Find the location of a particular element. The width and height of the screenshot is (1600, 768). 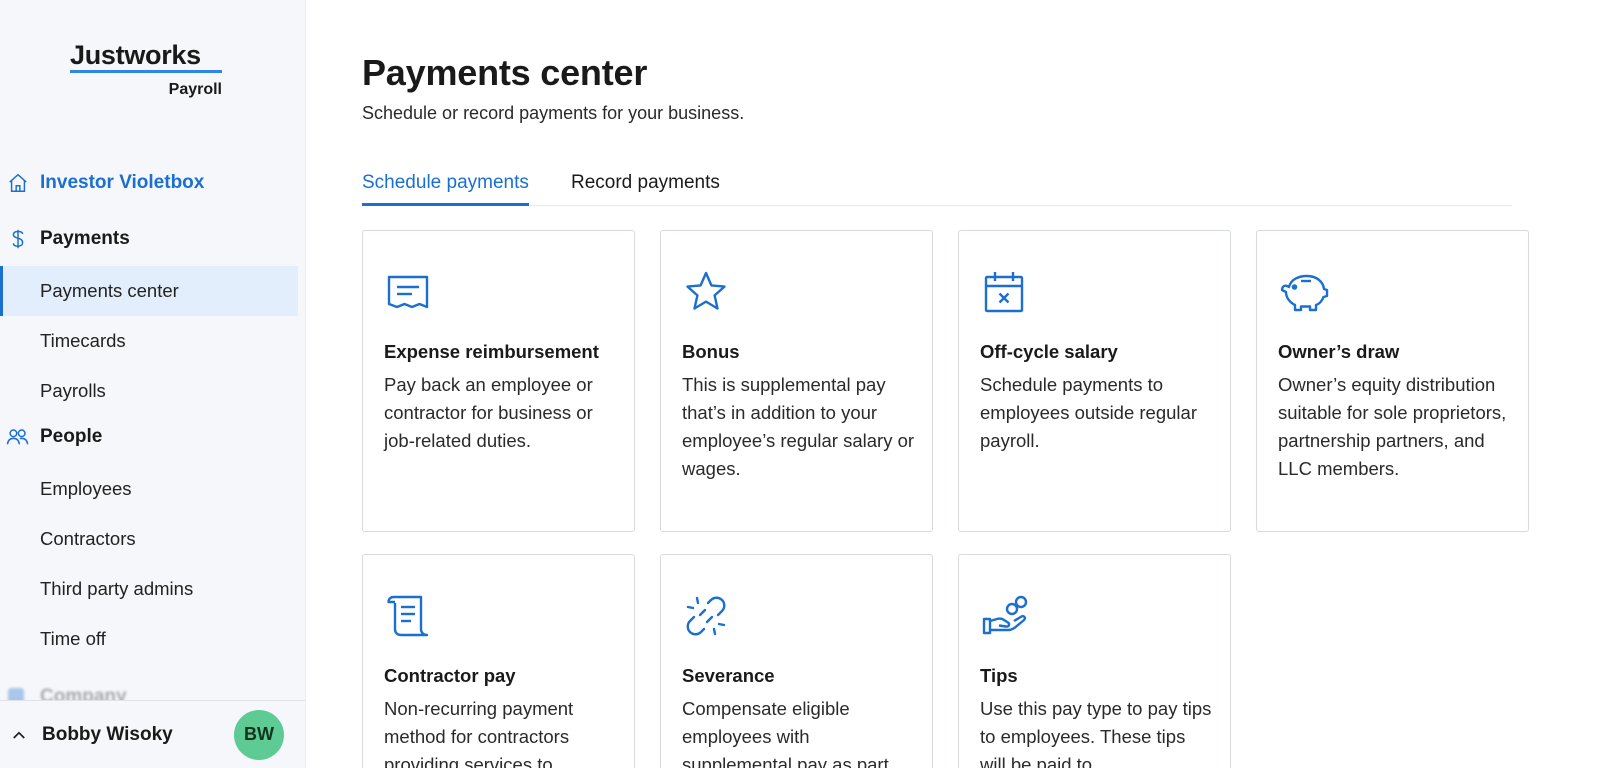

card-title: Severance is located at coordinates (728, 675).